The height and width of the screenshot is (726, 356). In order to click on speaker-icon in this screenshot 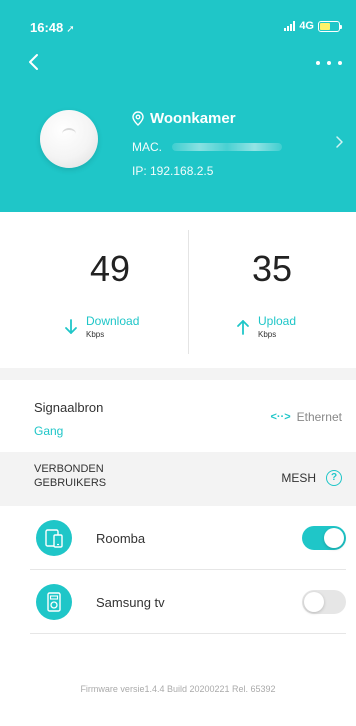, I will do `click(54, 602)`.